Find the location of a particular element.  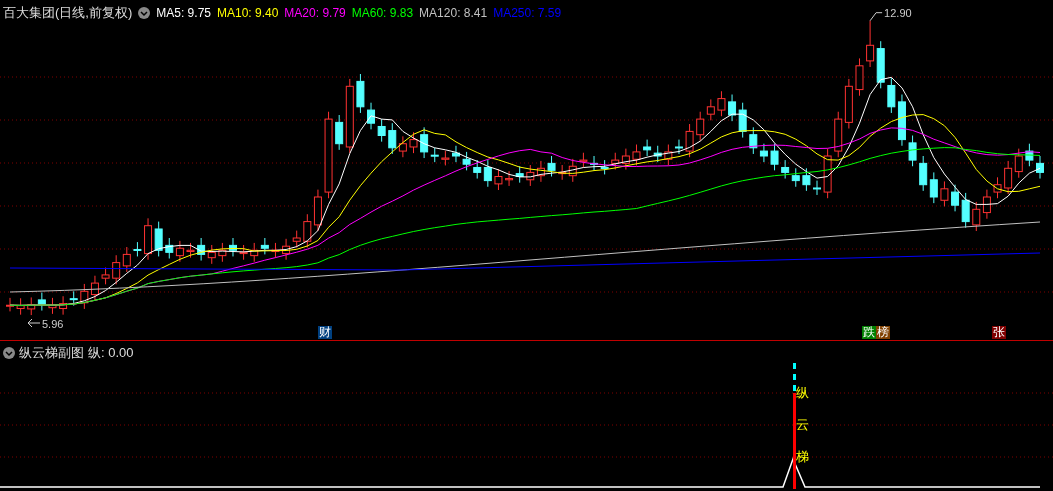

indicator-value: 纵: 0.00 is located at coordinates (111, 353).